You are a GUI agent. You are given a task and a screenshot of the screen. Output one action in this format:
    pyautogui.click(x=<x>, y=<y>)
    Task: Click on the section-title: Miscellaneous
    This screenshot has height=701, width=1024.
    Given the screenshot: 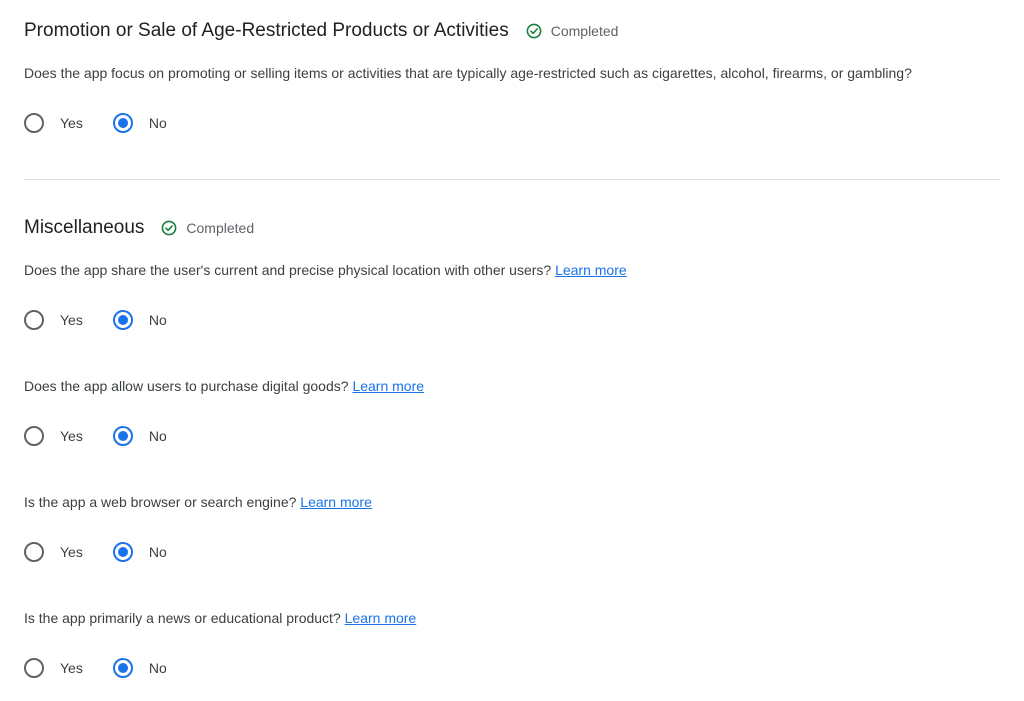 What is the action you would take?
    pyautogui.click(x=84, y=227)
    